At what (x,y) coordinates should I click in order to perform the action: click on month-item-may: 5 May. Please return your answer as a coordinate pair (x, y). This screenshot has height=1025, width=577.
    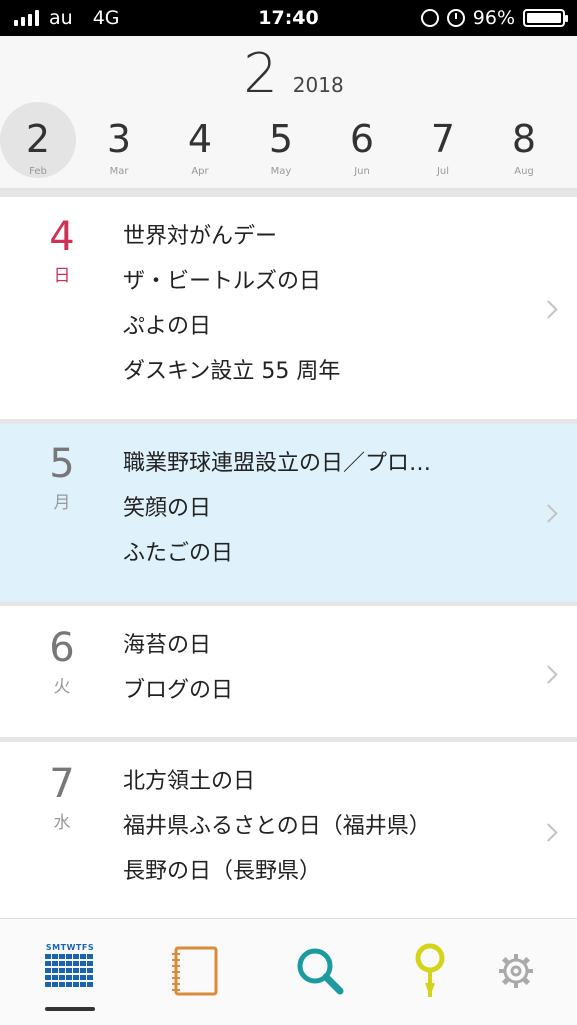
    Looking at the image, I should click on (281, 137).